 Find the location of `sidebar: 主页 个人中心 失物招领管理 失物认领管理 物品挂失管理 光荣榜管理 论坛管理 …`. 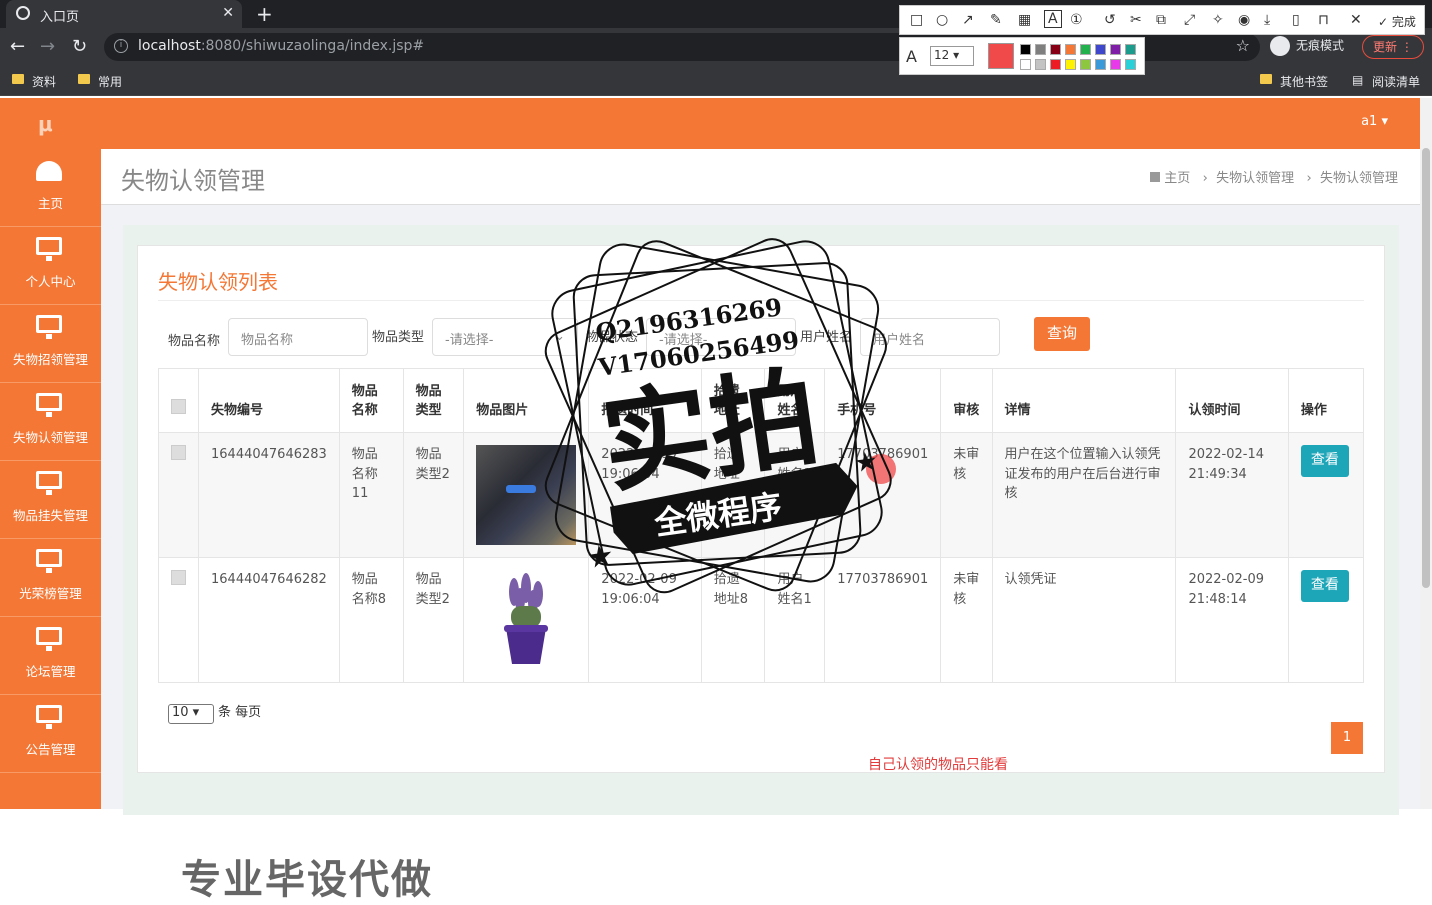

sidebar: 主页 个人中心 失物招领管理 失物认领管理 物品挂失管理 光荣榜管理 论坛管理 … is located at coordinates (50, 479).